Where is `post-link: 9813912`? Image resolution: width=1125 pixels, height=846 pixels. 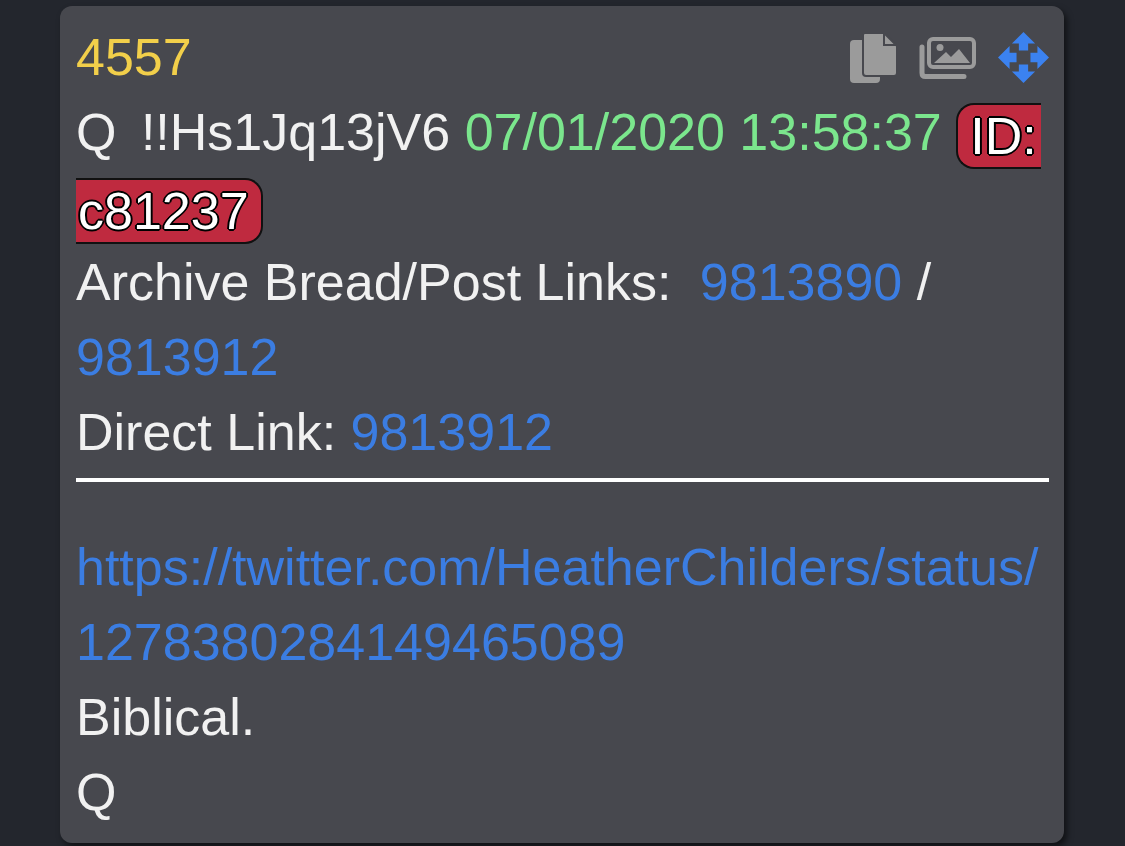
post-link: 9813912 is located at coordinates (177, 357).